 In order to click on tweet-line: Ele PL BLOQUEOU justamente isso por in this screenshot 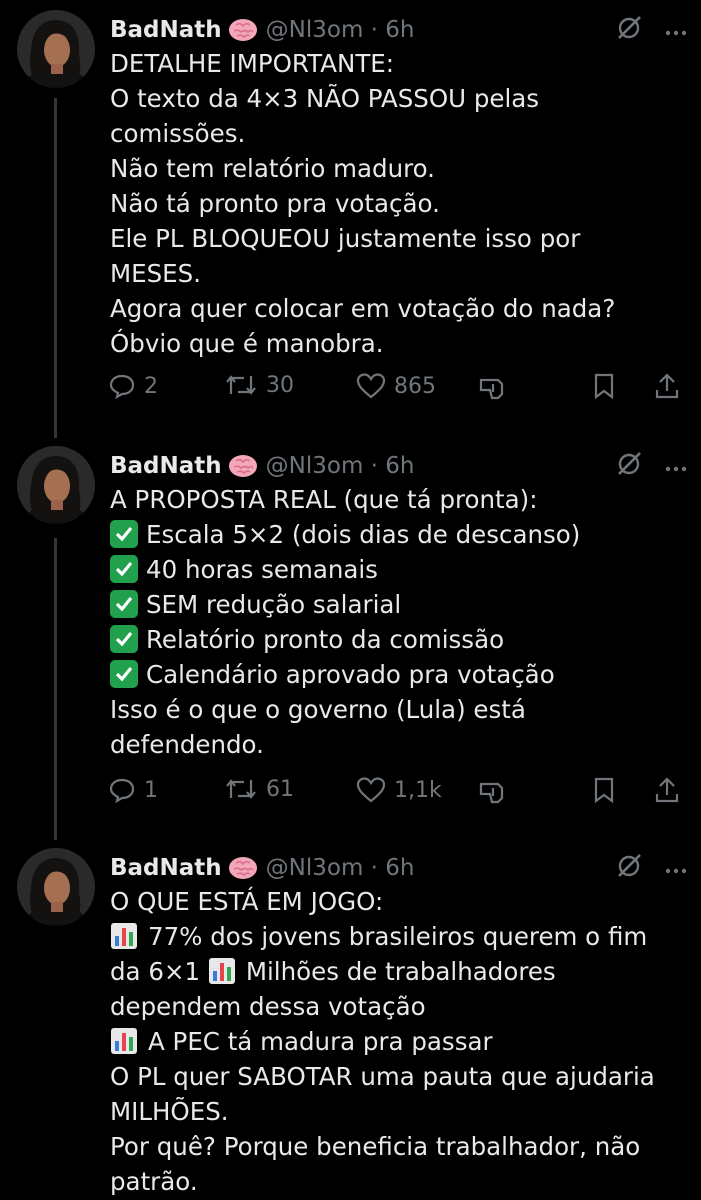, I will do `click(345, 238)`.